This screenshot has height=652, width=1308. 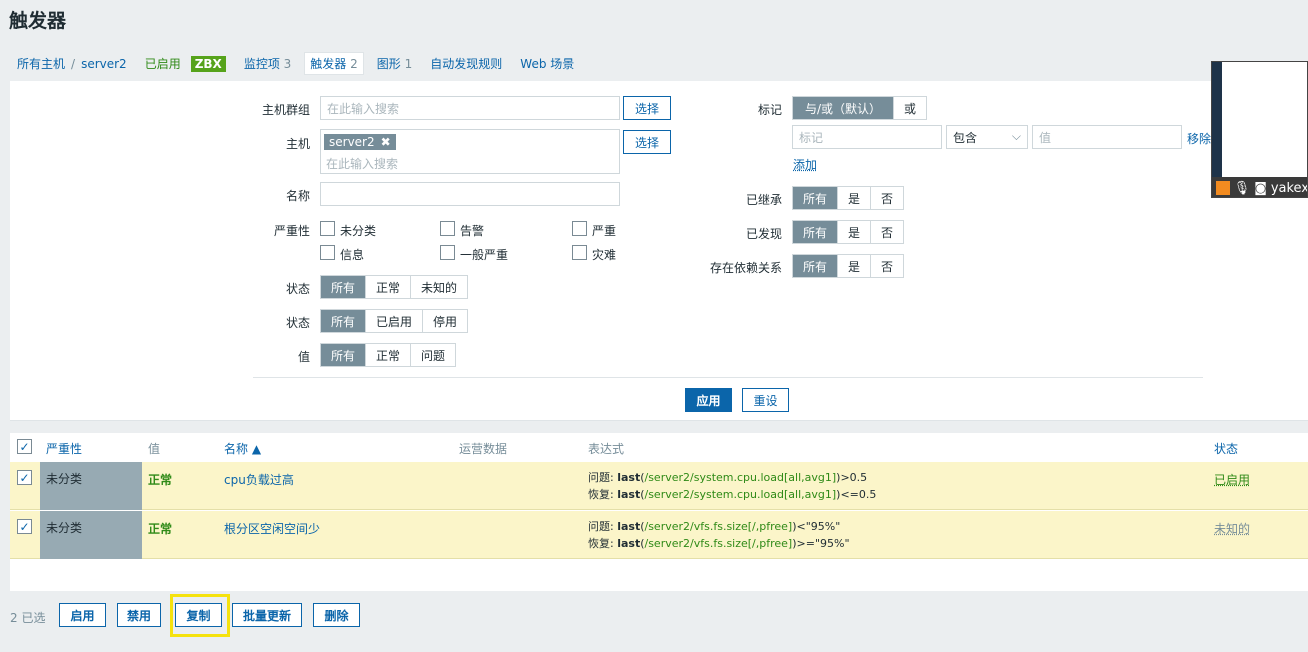 What do you see at coordinates (910, 108) in the screenshot?
I see `tags-or-option: 或` at bounding box center [910, 108].